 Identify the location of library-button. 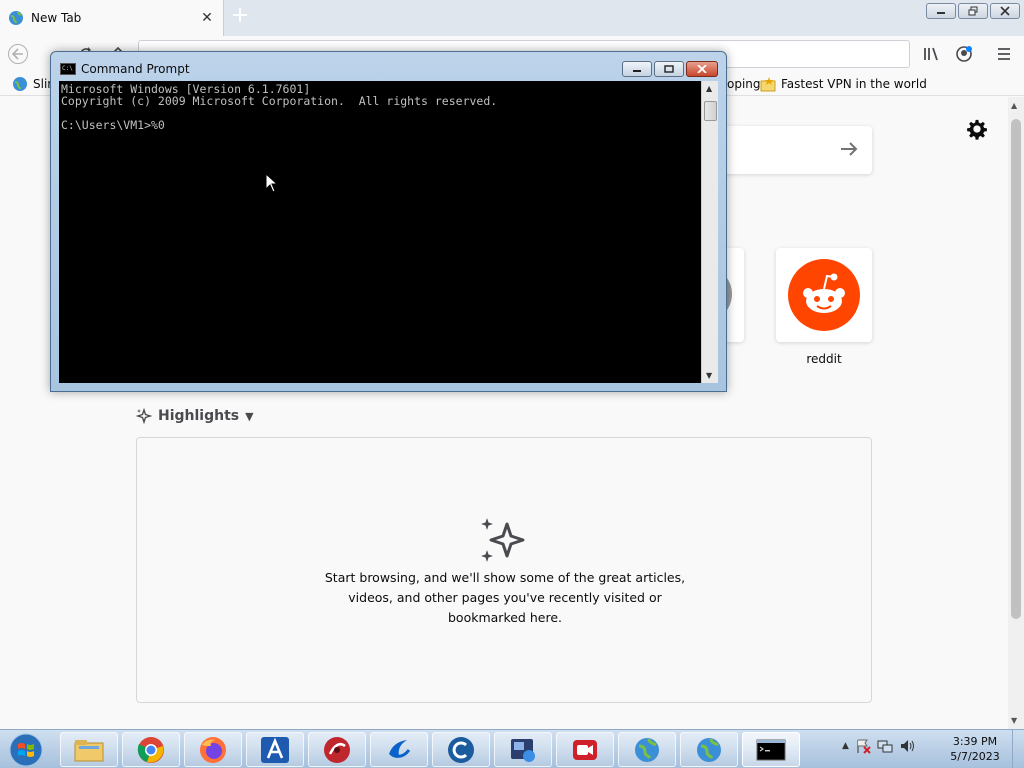
(932, 54).